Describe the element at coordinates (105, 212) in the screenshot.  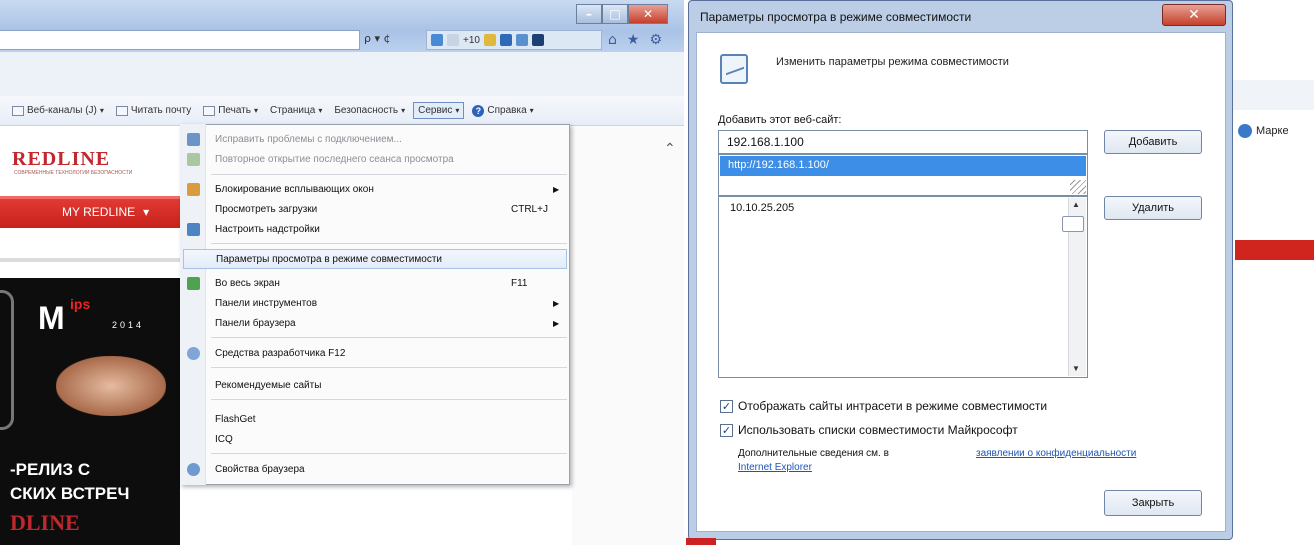
I see `my-redline-nav: MY REDLINE ▾` at that location.